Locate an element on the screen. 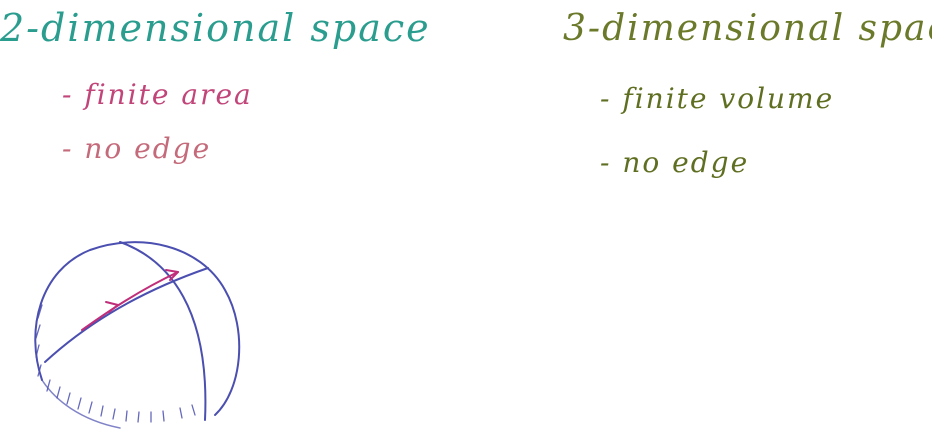  sphere-rim is located at coordinates (81, 404).